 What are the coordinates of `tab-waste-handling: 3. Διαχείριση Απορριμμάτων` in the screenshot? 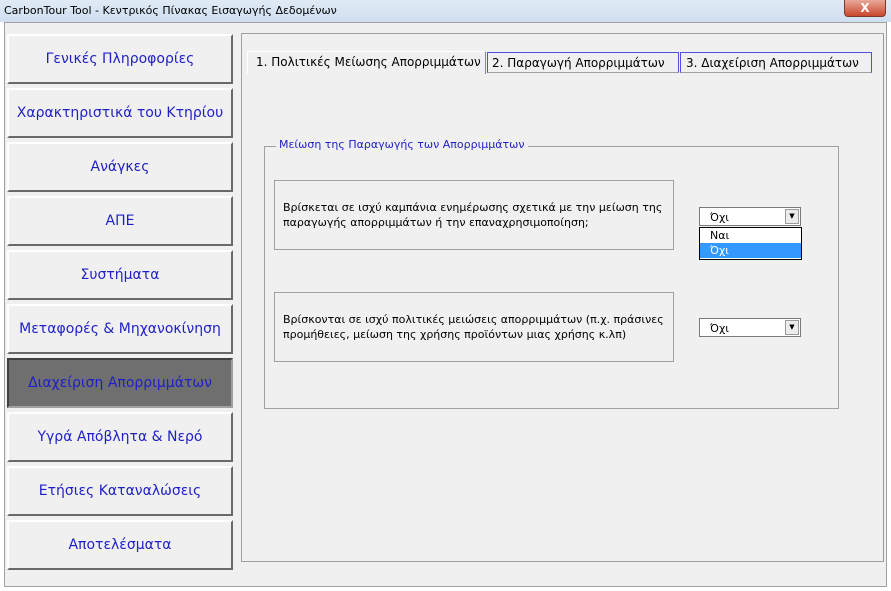 It's located at (776, 62).